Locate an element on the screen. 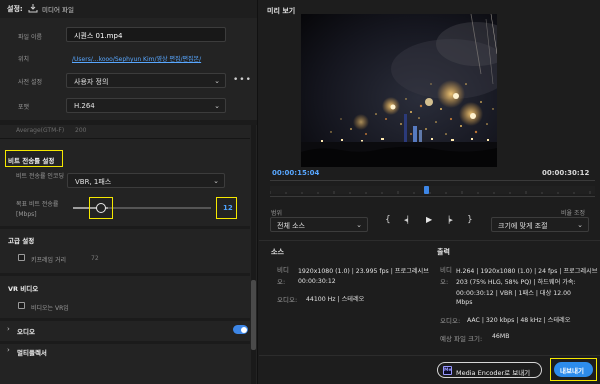 This screenshot has height=384, width=600. preset-label: 사전 설정 is located at coordinates (30, 82).